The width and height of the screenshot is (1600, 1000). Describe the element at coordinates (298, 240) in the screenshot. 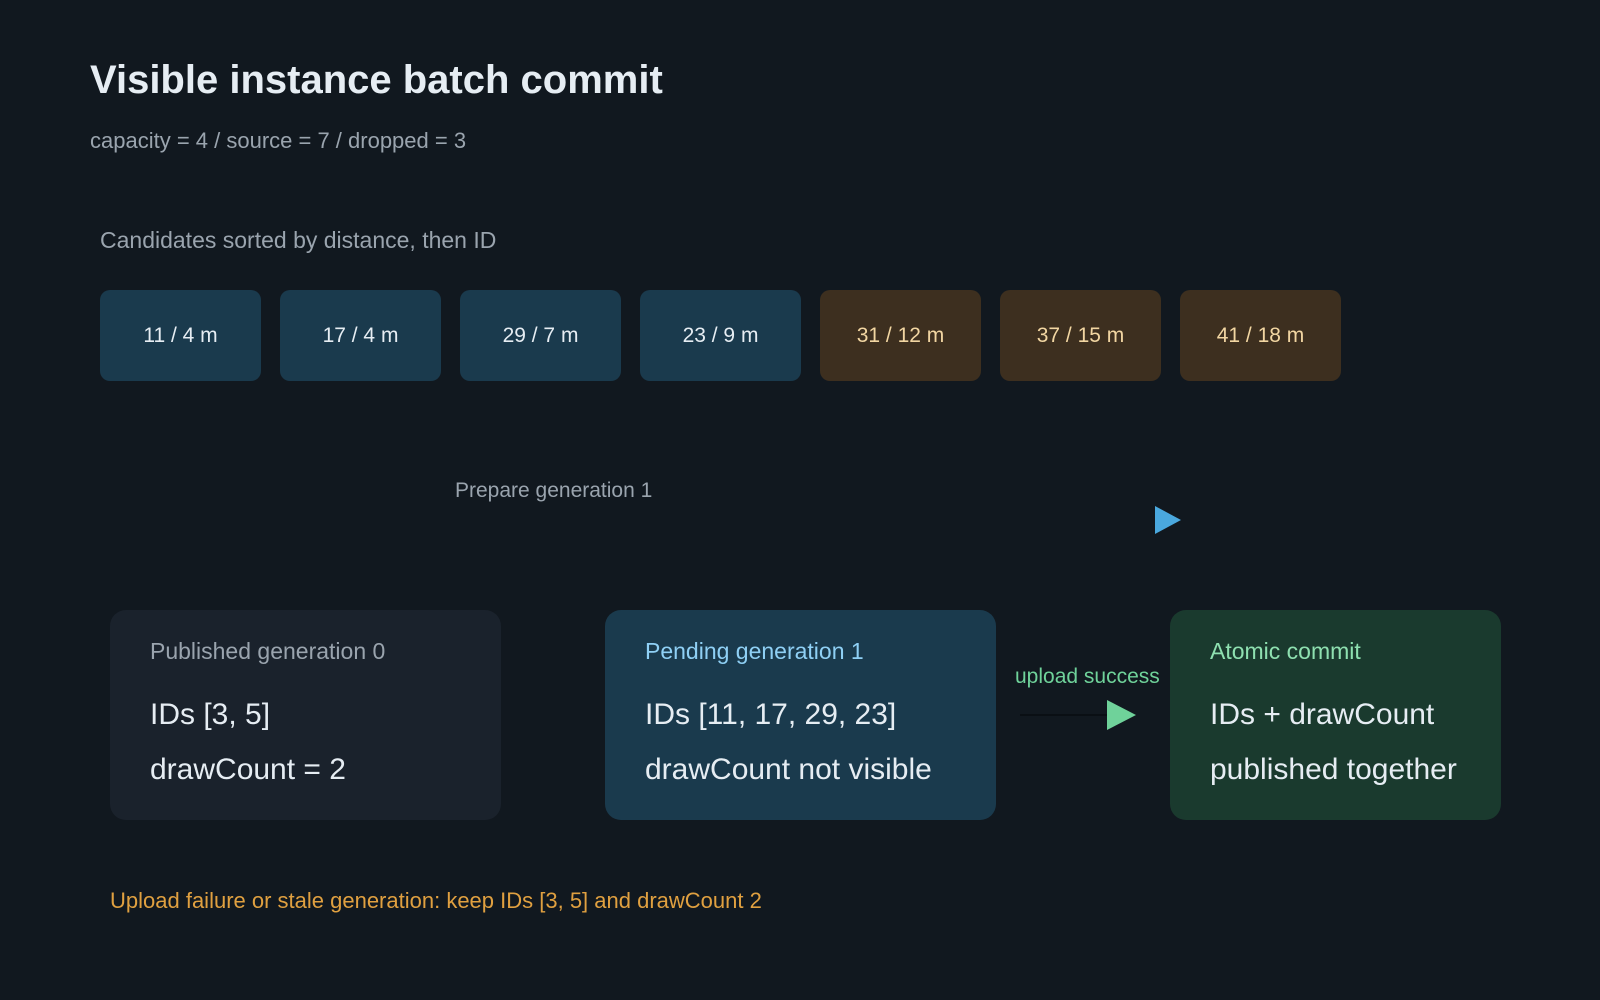

I see `candidates-label: Candidates sorted by distance, then ID` at that location.